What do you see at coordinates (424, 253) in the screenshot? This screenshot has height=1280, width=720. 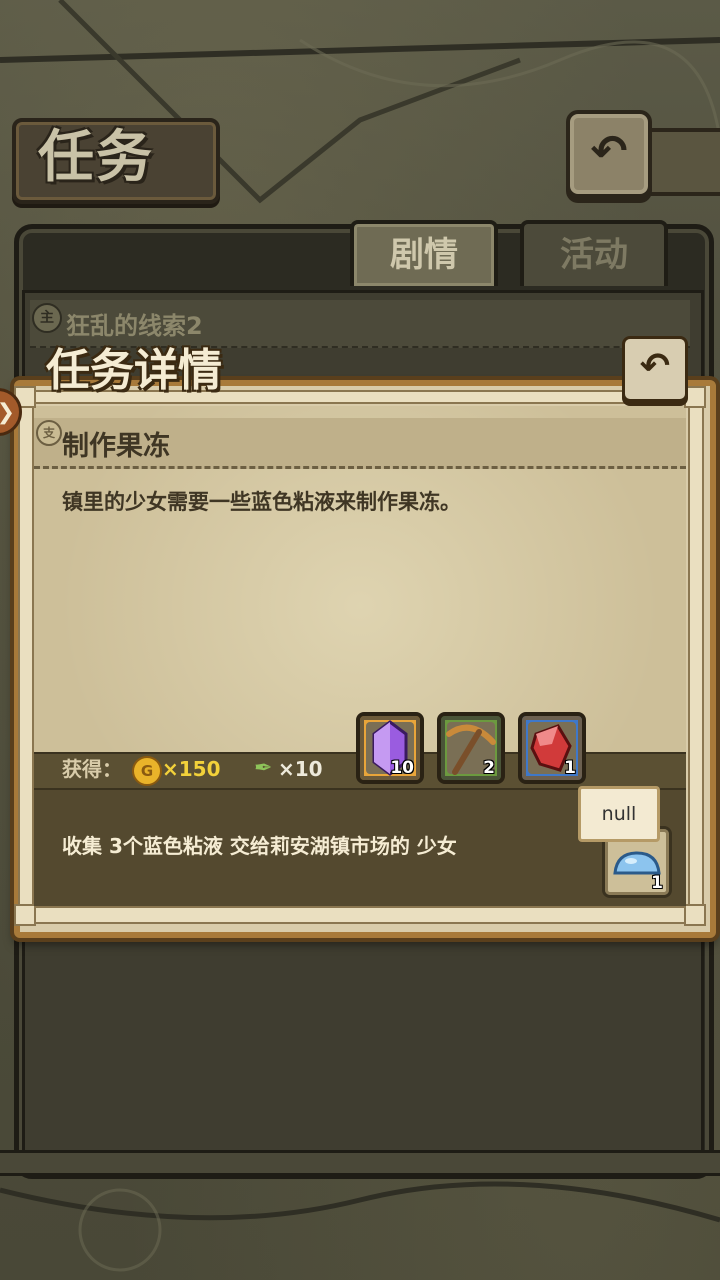 I see `tab-story: 剧情` at bounding box center [424, 253].